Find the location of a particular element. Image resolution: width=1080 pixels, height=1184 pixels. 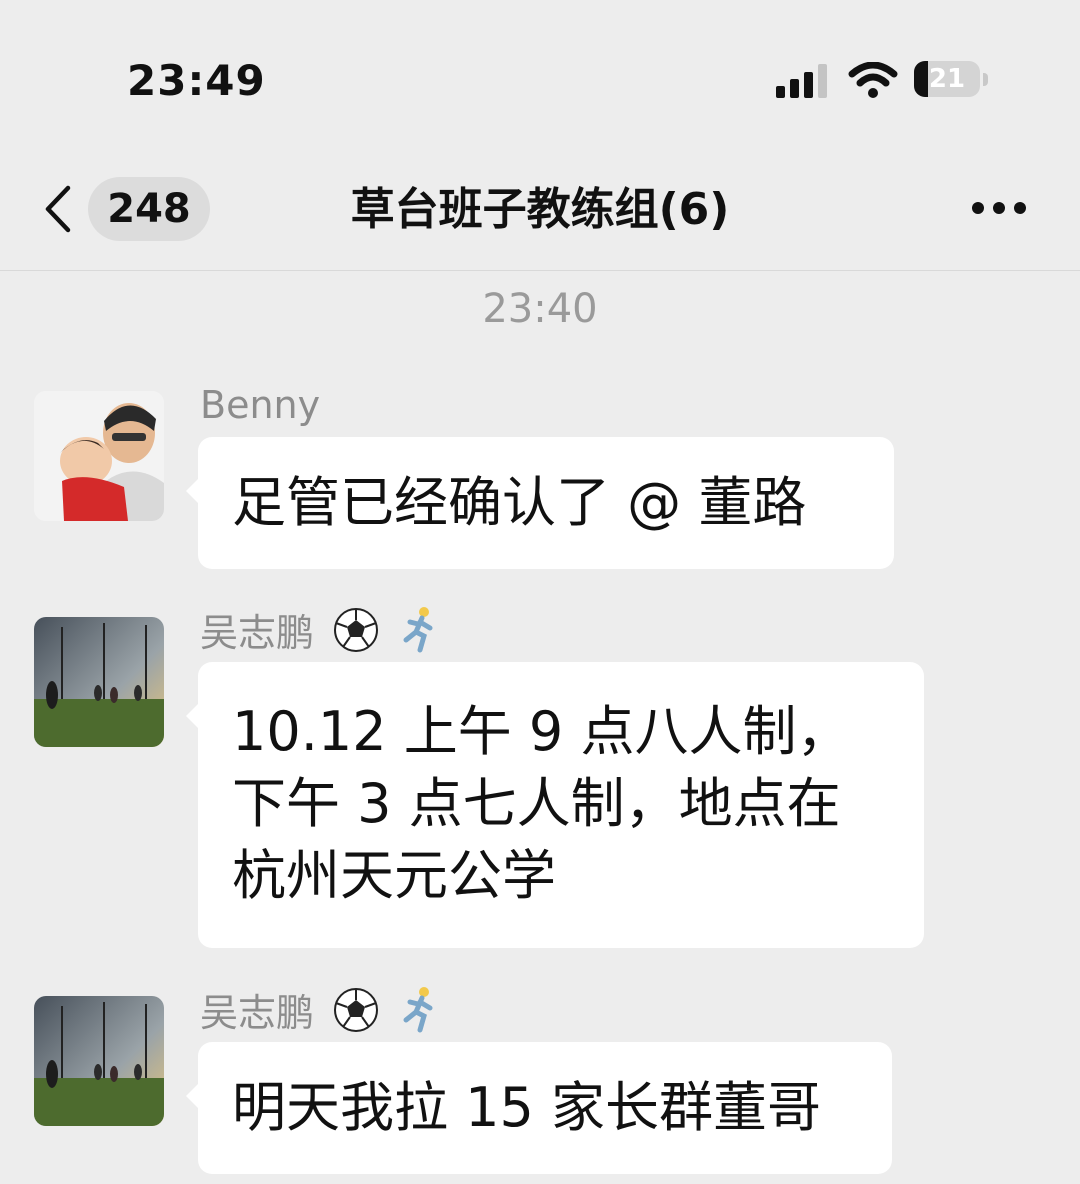

message-bubble: 明天我拉 15 家长群董哥 is located at coordinates (539, 1108).